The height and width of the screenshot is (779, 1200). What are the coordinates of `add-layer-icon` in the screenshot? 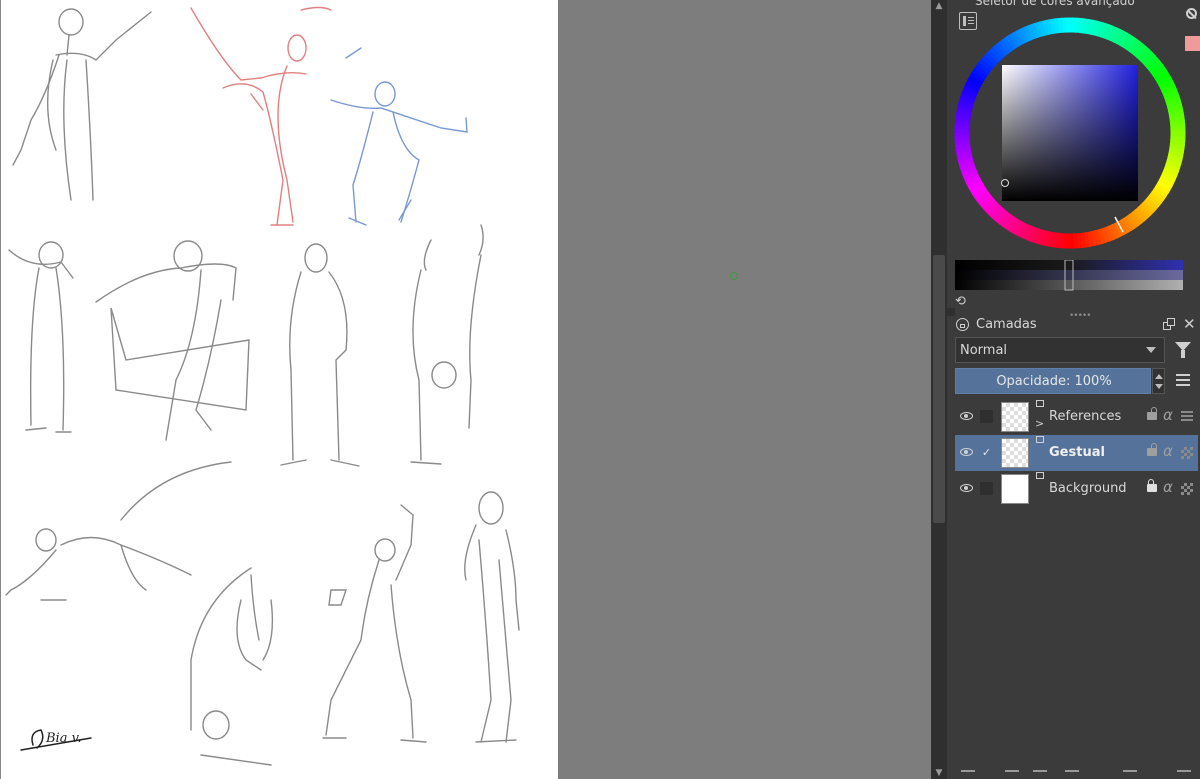 It's located at (968, 772).